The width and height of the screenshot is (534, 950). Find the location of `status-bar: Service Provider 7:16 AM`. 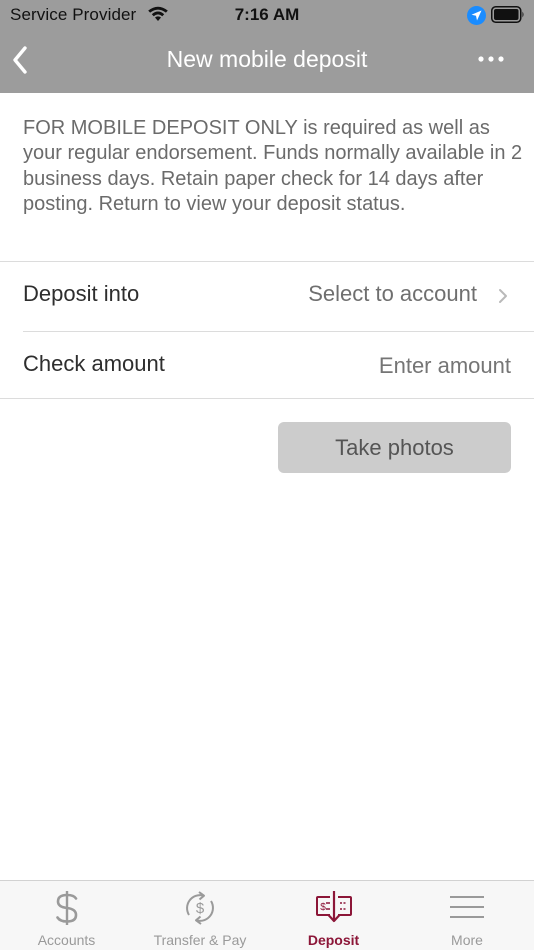

status-bar: Service Provider 7:16 AM is located at coordinates (267, 15).